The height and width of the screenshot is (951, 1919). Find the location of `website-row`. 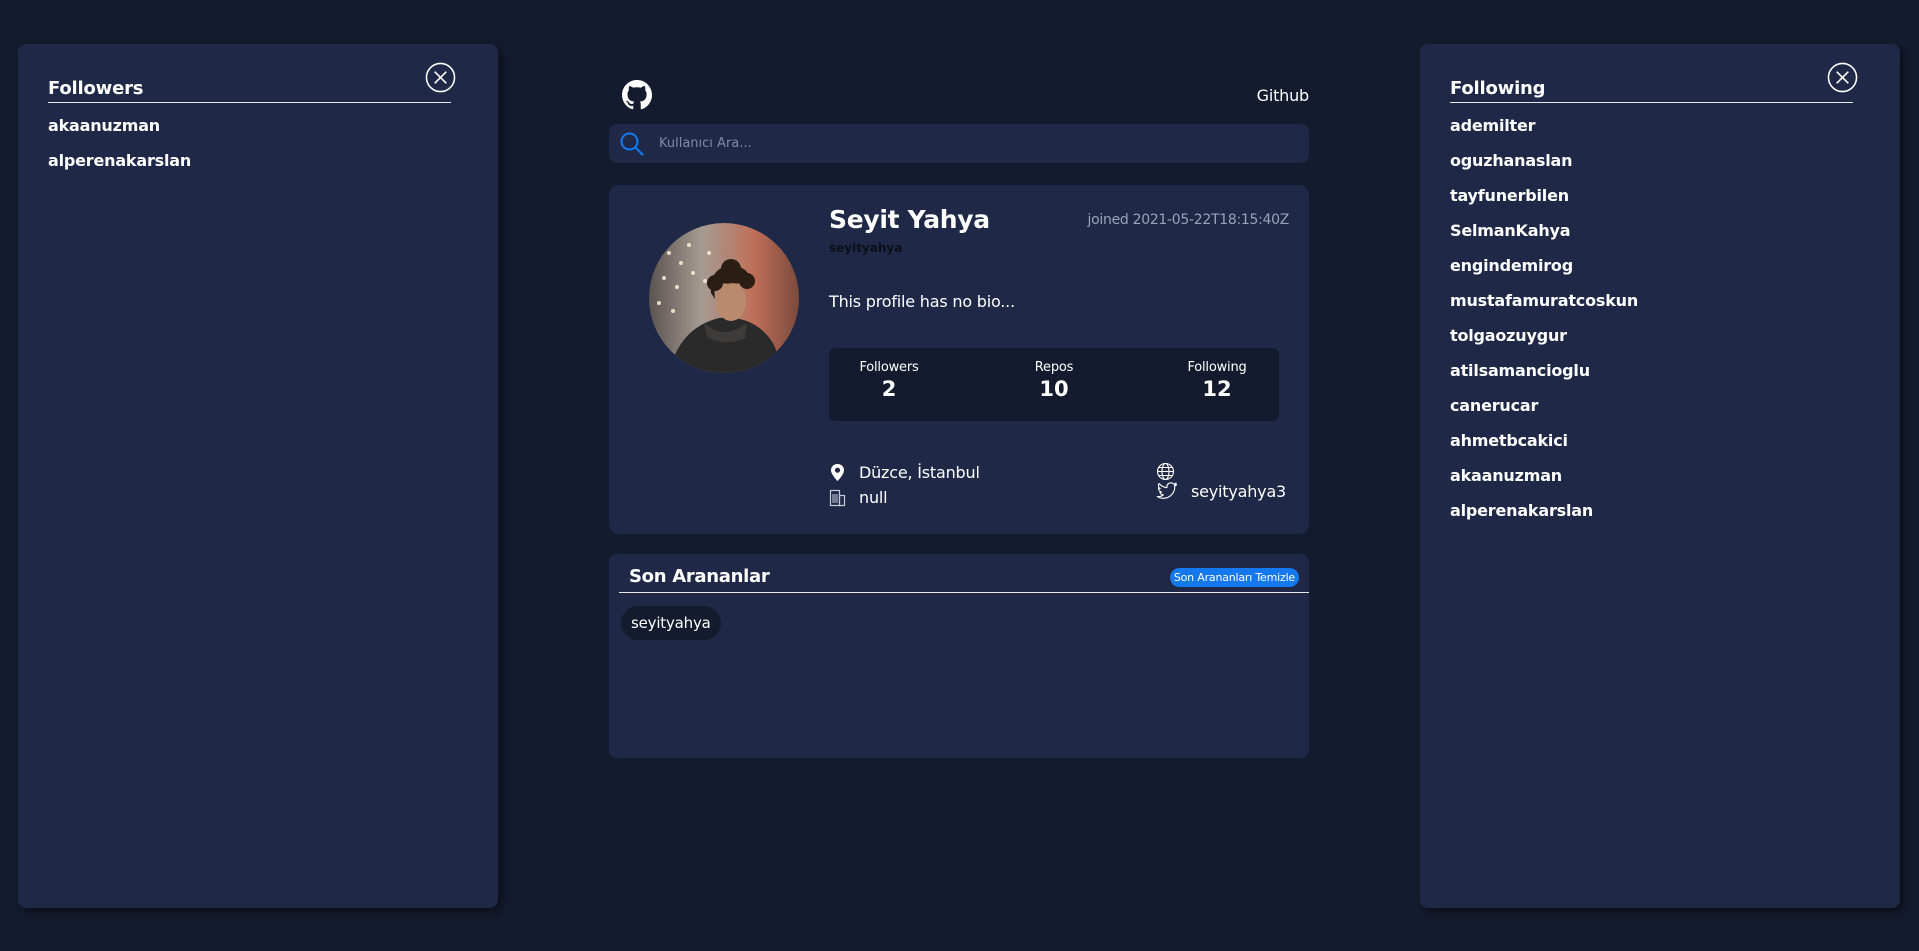

website-row is located at coordinates (1172, 471).